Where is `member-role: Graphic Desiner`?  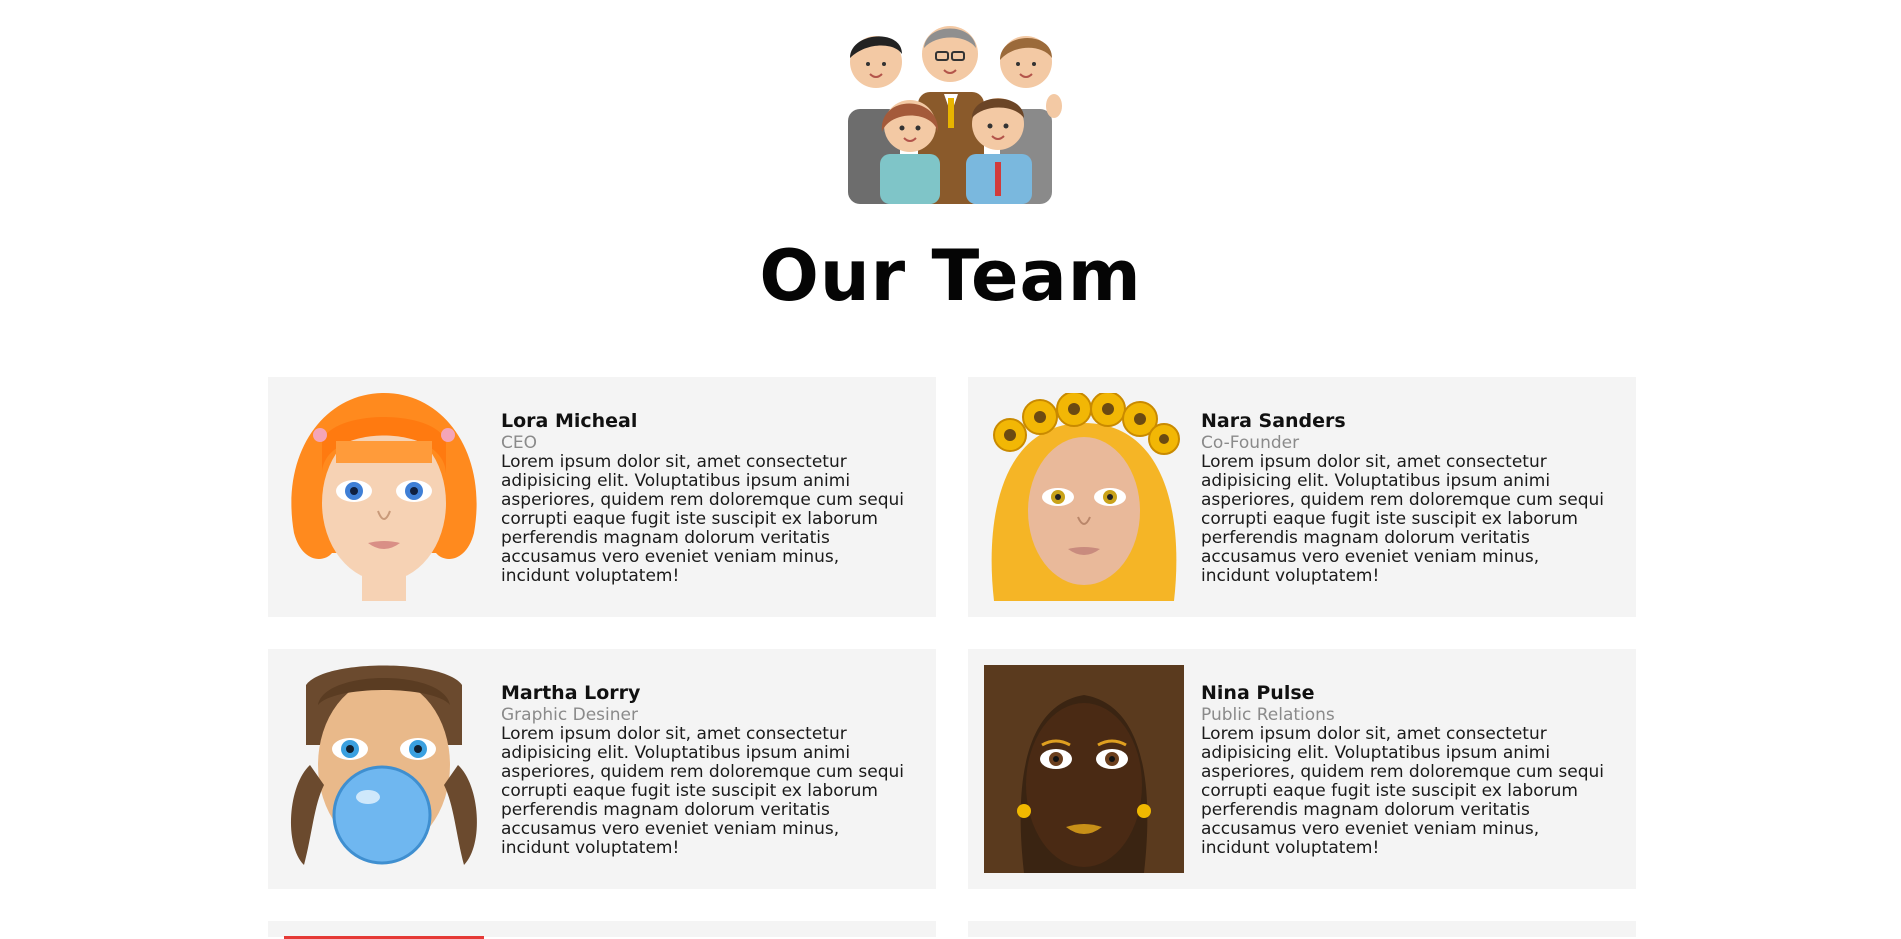 member-role: Graphic Desiner is located at coordinates (569, 715).